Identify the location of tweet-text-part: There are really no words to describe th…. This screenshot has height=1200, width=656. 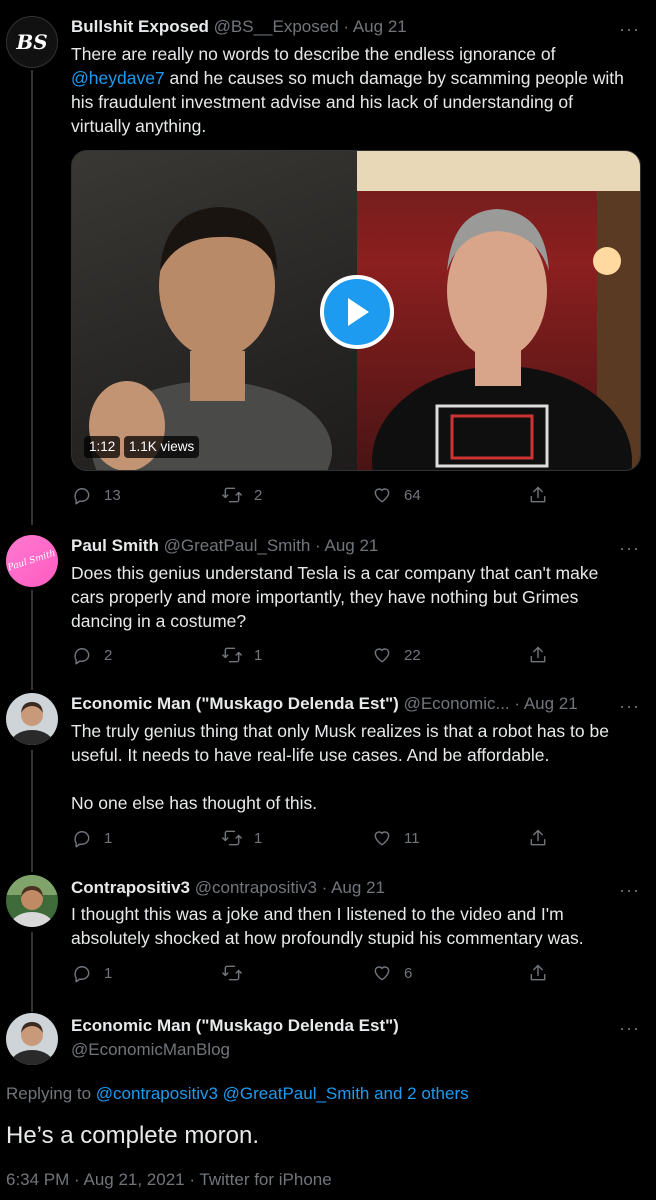
(313, 54).